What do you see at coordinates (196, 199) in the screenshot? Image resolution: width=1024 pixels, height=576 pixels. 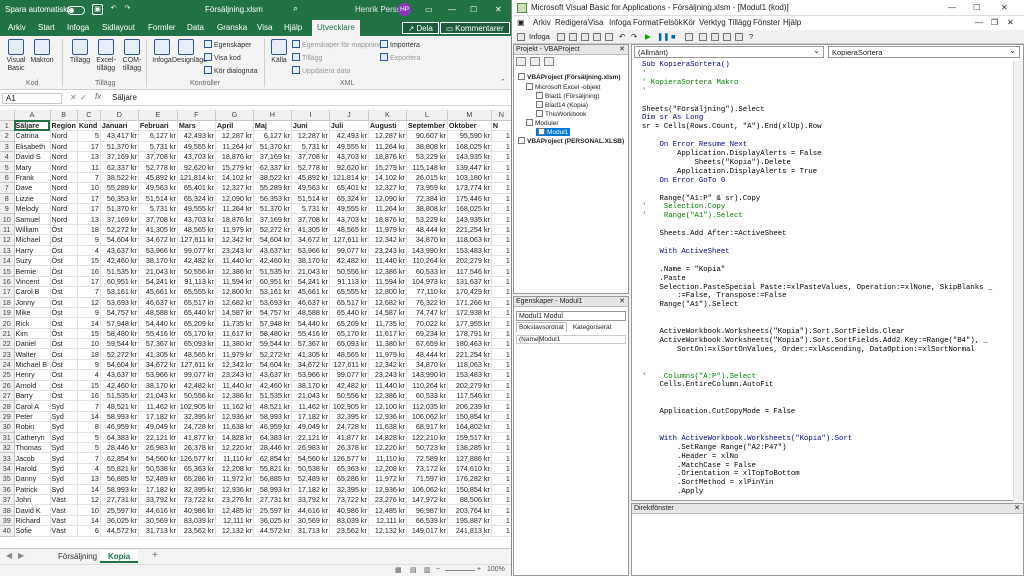 I see `cell: 65,324 kr` at bounding box center [196, 199].